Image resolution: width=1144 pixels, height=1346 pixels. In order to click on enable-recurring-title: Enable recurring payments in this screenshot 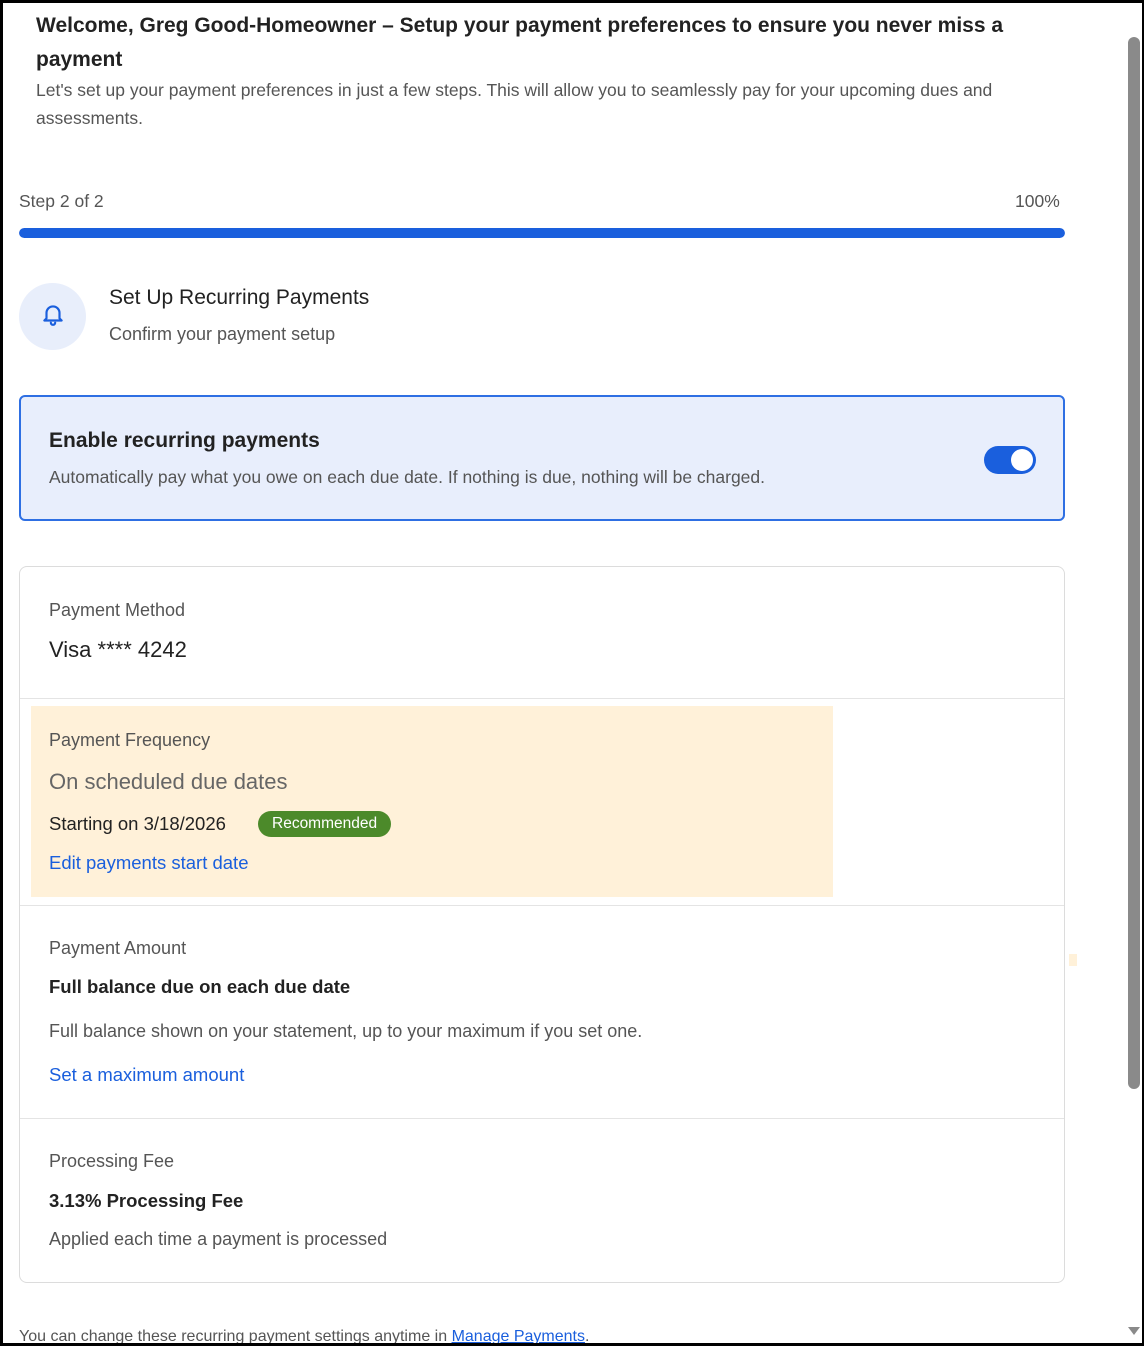, I will do `click(184, 440)`.